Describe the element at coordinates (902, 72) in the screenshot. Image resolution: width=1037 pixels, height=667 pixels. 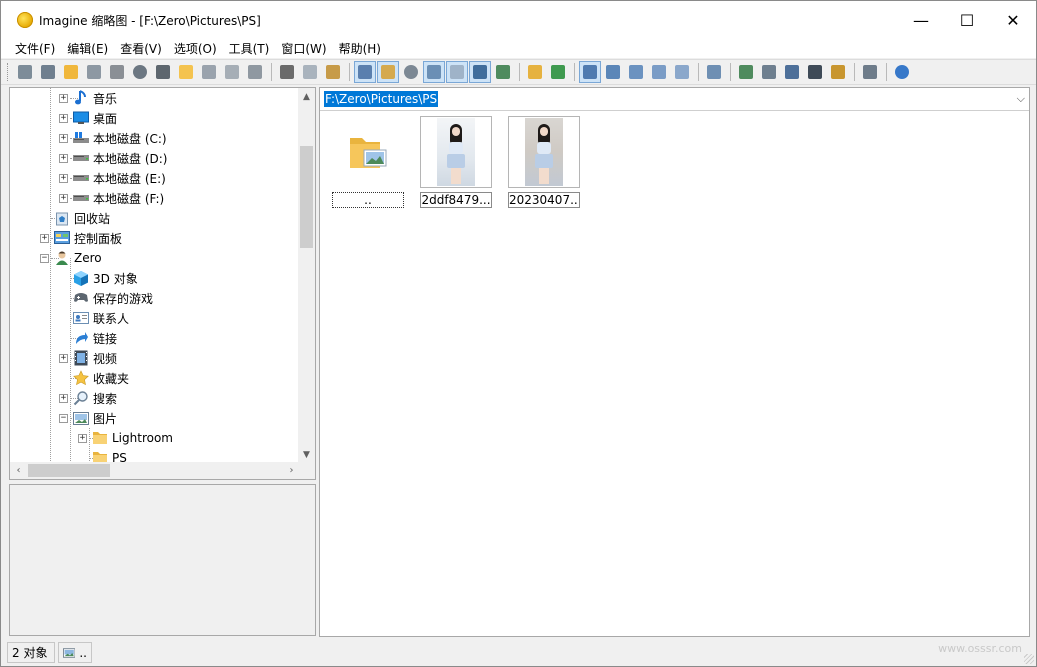
I see `help-button` at that location.